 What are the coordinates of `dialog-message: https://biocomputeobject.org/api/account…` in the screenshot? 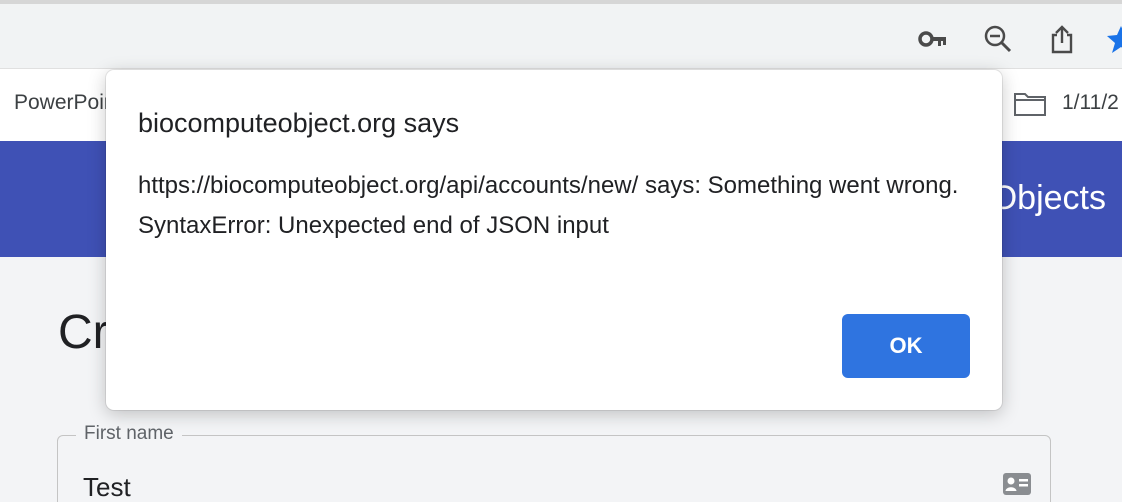 It's located at (548, 205).